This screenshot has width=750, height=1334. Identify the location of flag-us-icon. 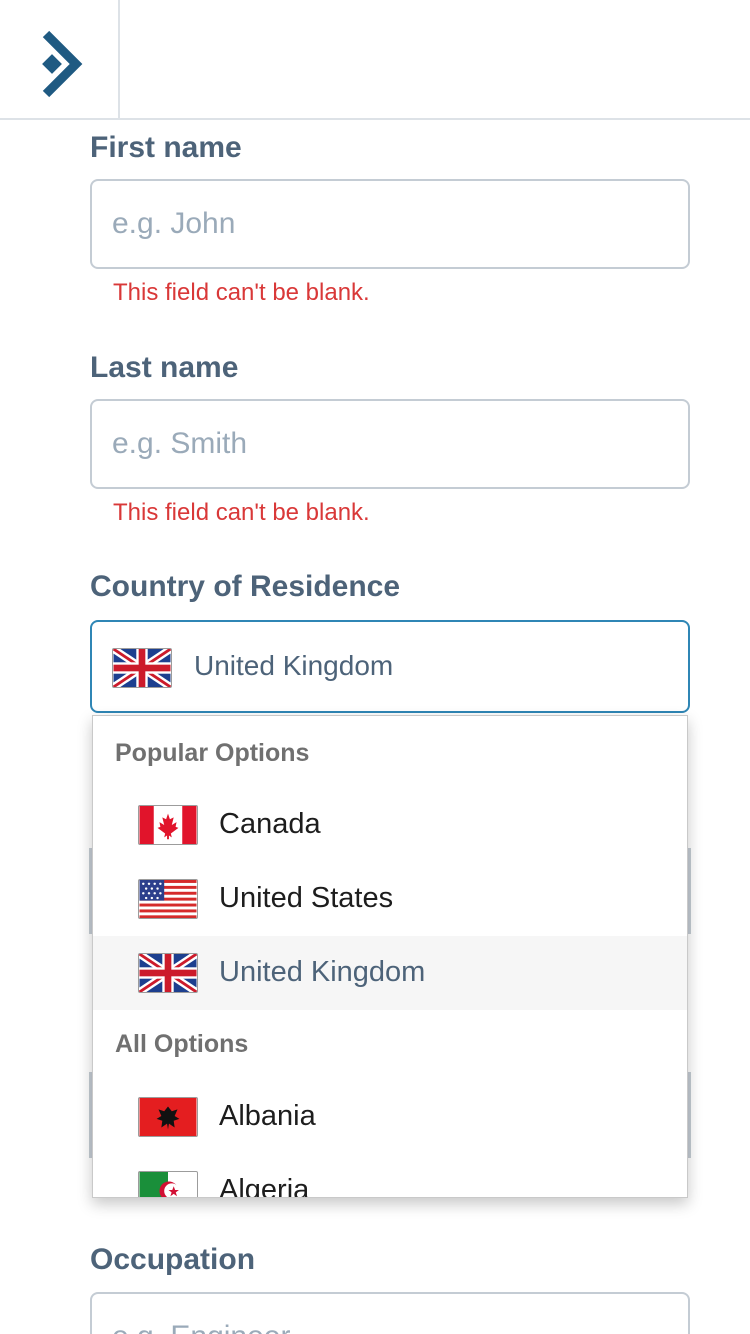
(168, 899).